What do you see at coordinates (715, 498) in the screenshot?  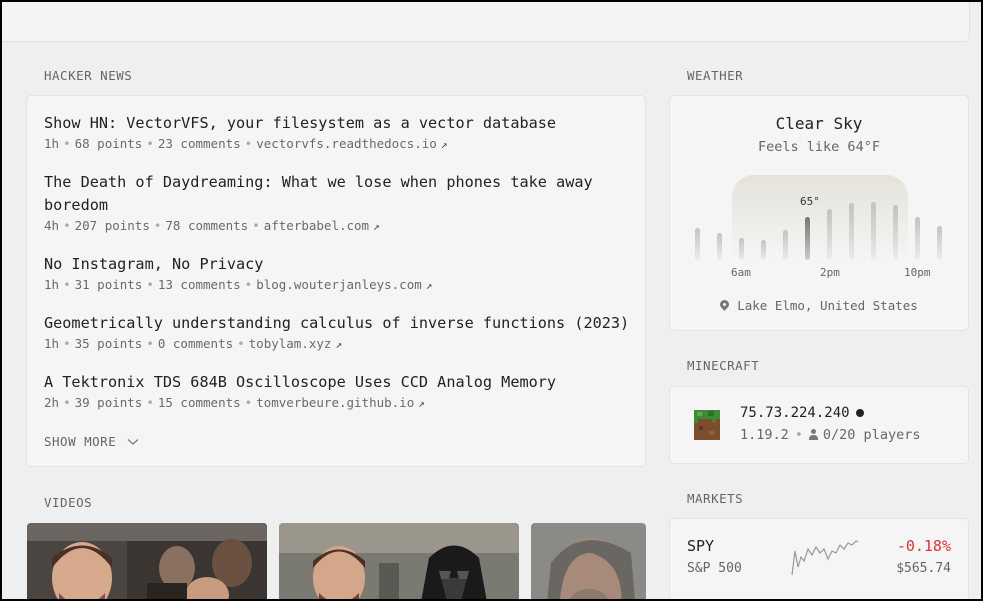 I see `markets-heading: MARKETS` at bounding box center [715, 498].